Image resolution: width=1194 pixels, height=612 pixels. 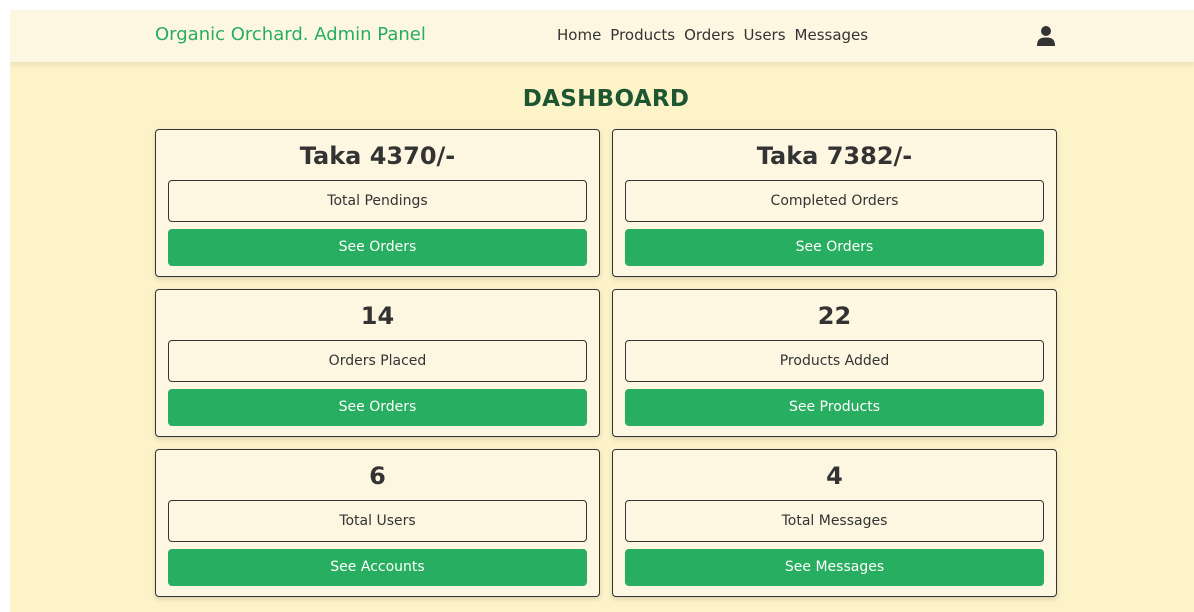 I want to click on card-value: 6, so click(x=377, y=476).